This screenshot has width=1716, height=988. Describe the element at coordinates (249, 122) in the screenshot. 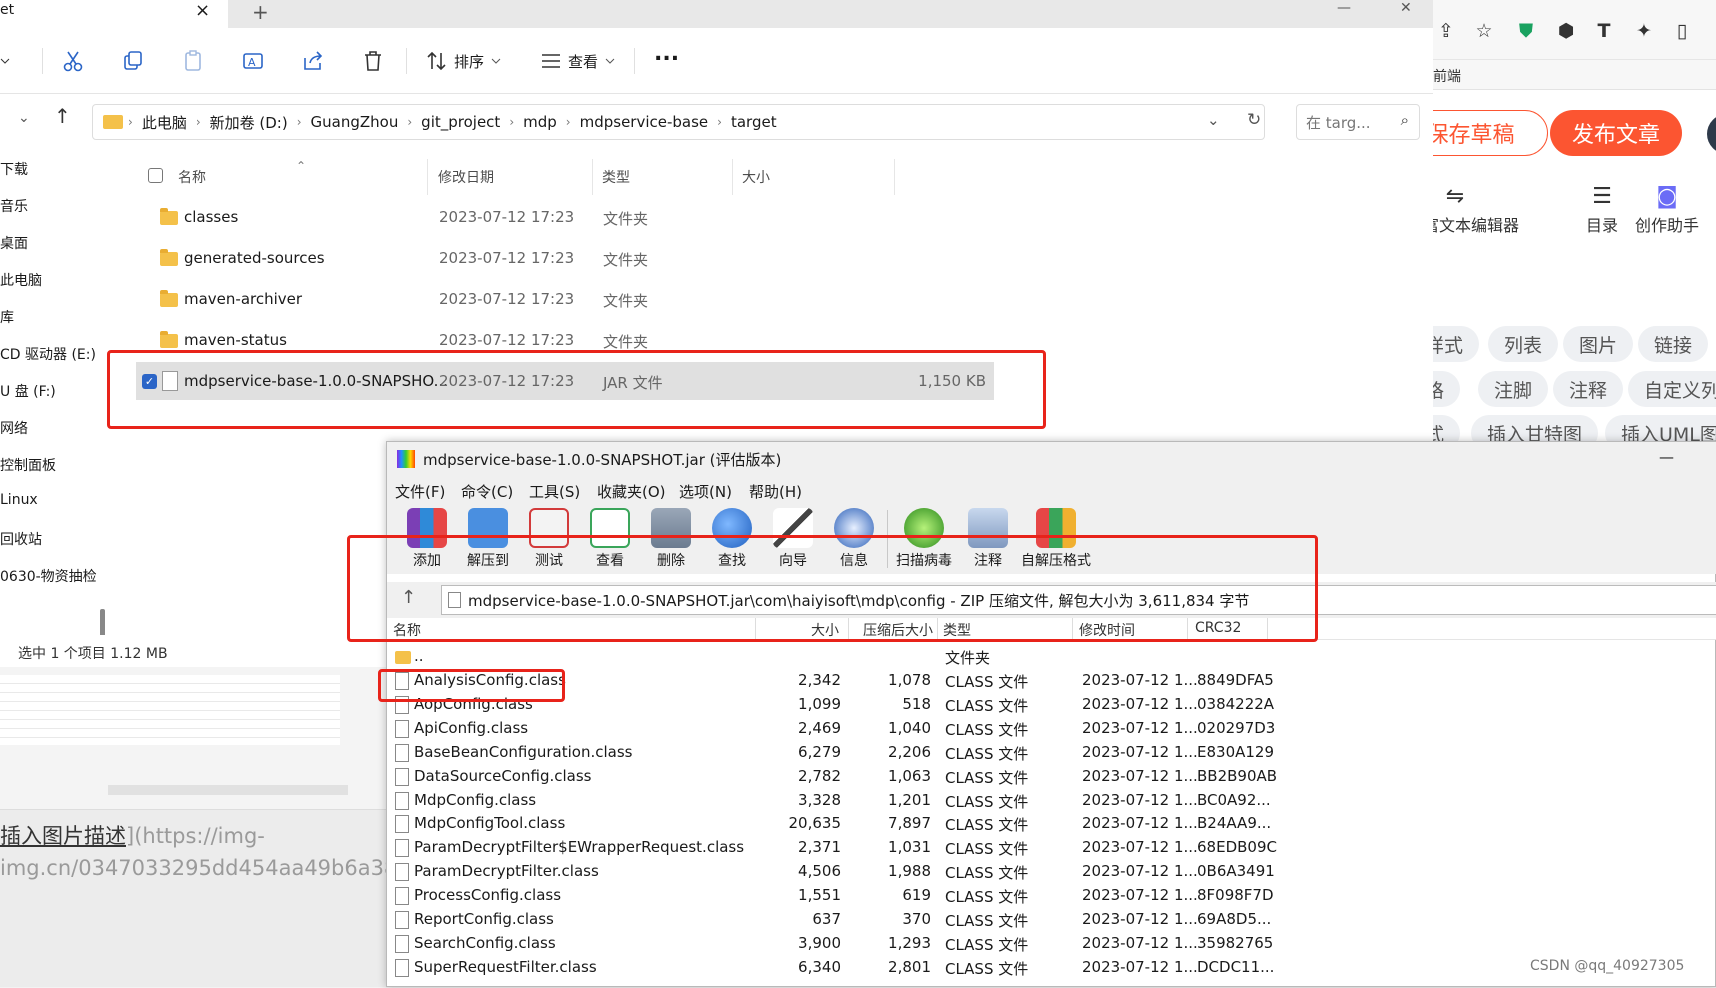

I see `breadcrumb-item: 新加卷 (D:)` at that location.